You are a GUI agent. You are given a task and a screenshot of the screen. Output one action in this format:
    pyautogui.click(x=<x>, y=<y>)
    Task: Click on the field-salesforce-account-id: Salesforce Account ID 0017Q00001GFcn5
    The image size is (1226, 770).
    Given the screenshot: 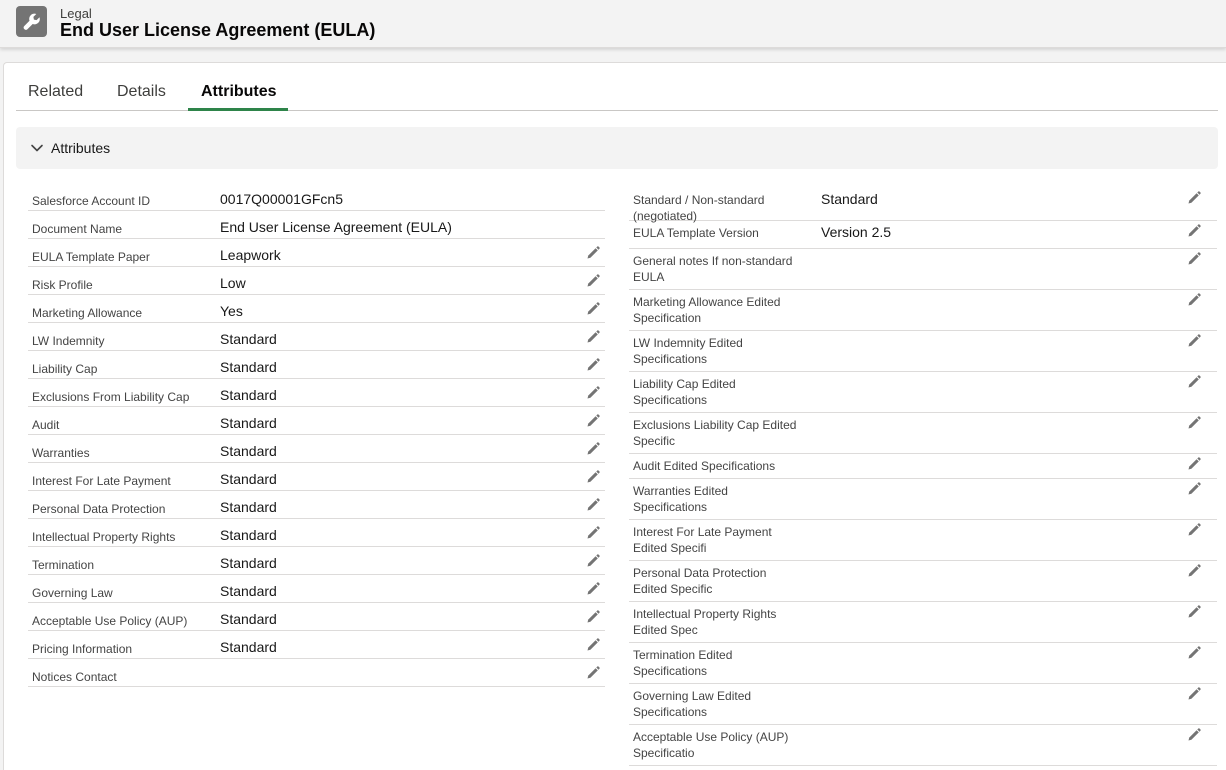 What is the action you would take?
    pyautogui.click(x=316, y=197)
    